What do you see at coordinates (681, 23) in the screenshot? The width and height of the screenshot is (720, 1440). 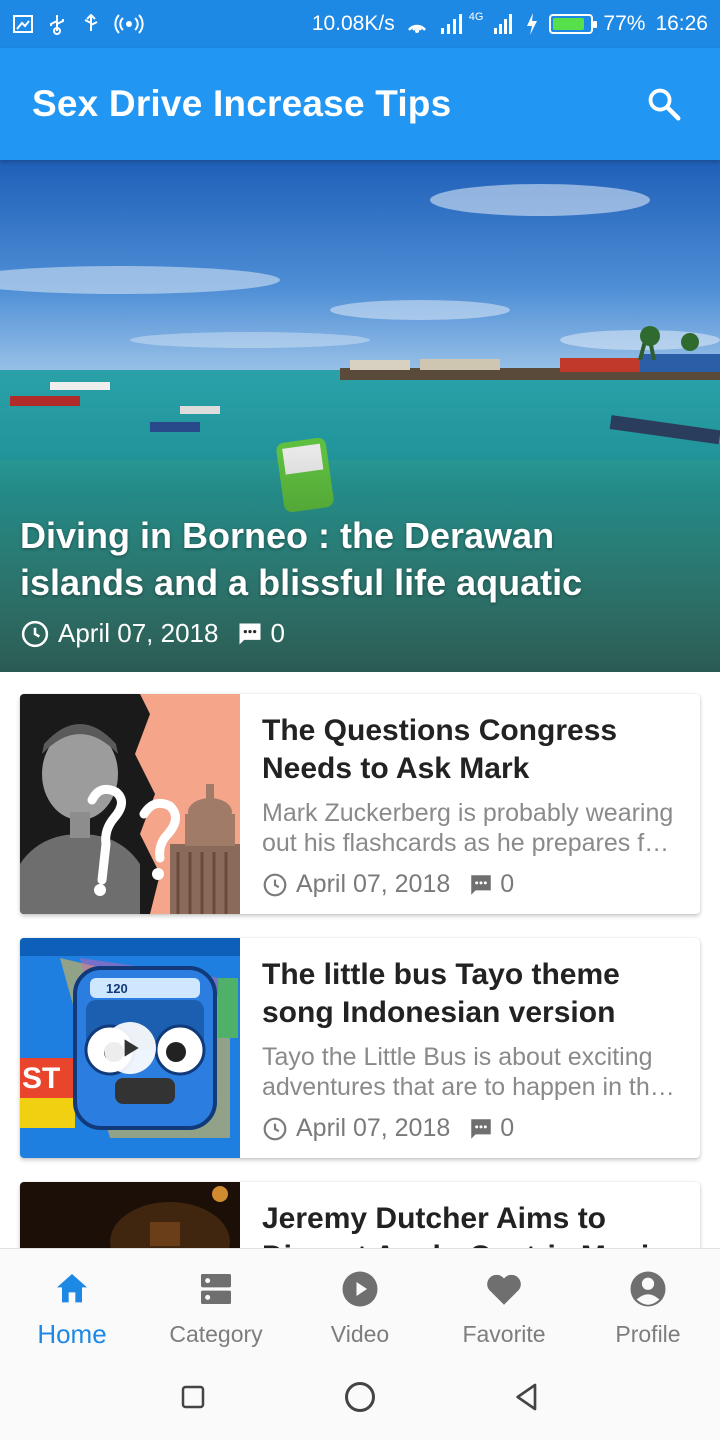 I see `clock: 16:26` at bounding box center [681, 23].